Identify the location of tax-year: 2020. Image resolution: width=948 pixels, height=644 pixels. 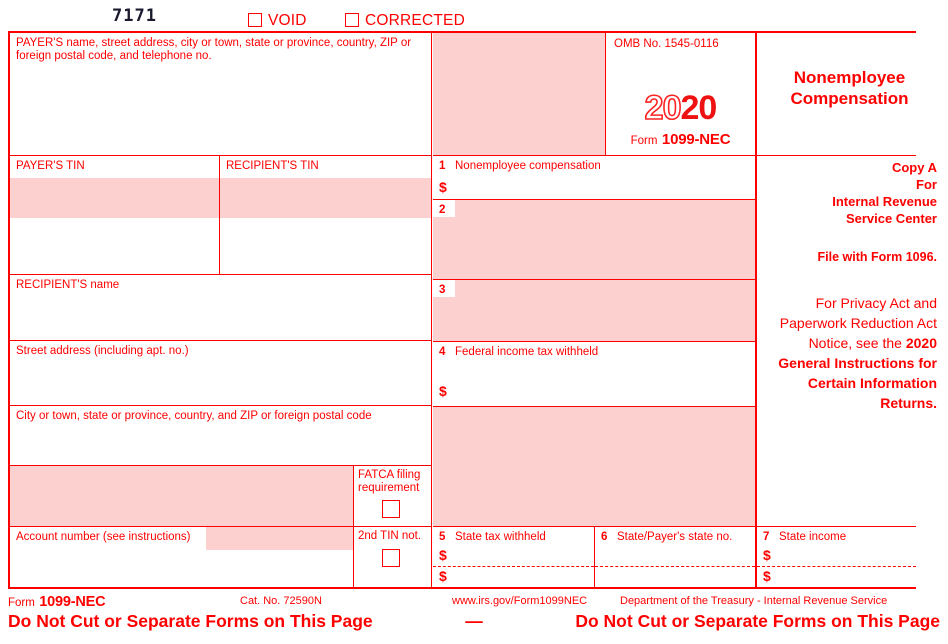
(680, 108).